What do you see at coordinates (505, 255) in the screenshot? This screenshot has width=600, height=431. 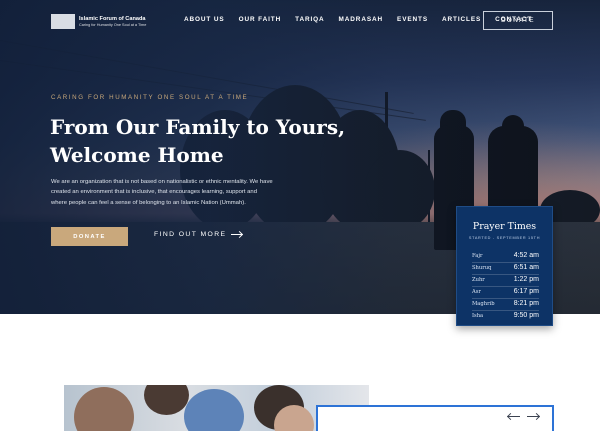 I see `prayer-row: Fajr 4:52 am` at bounding box center [505, 255].